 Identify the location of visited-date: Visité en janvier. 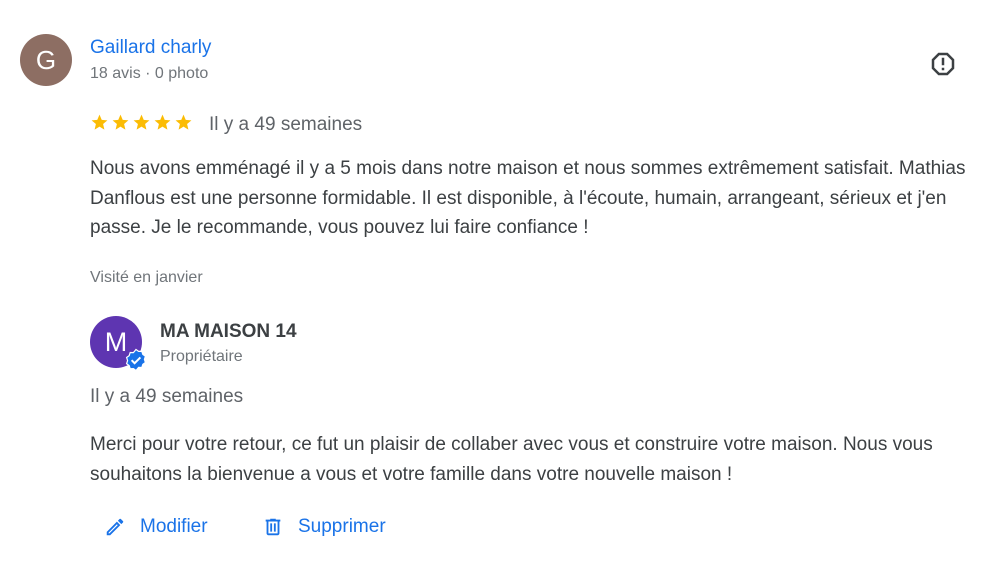
(146, 277).